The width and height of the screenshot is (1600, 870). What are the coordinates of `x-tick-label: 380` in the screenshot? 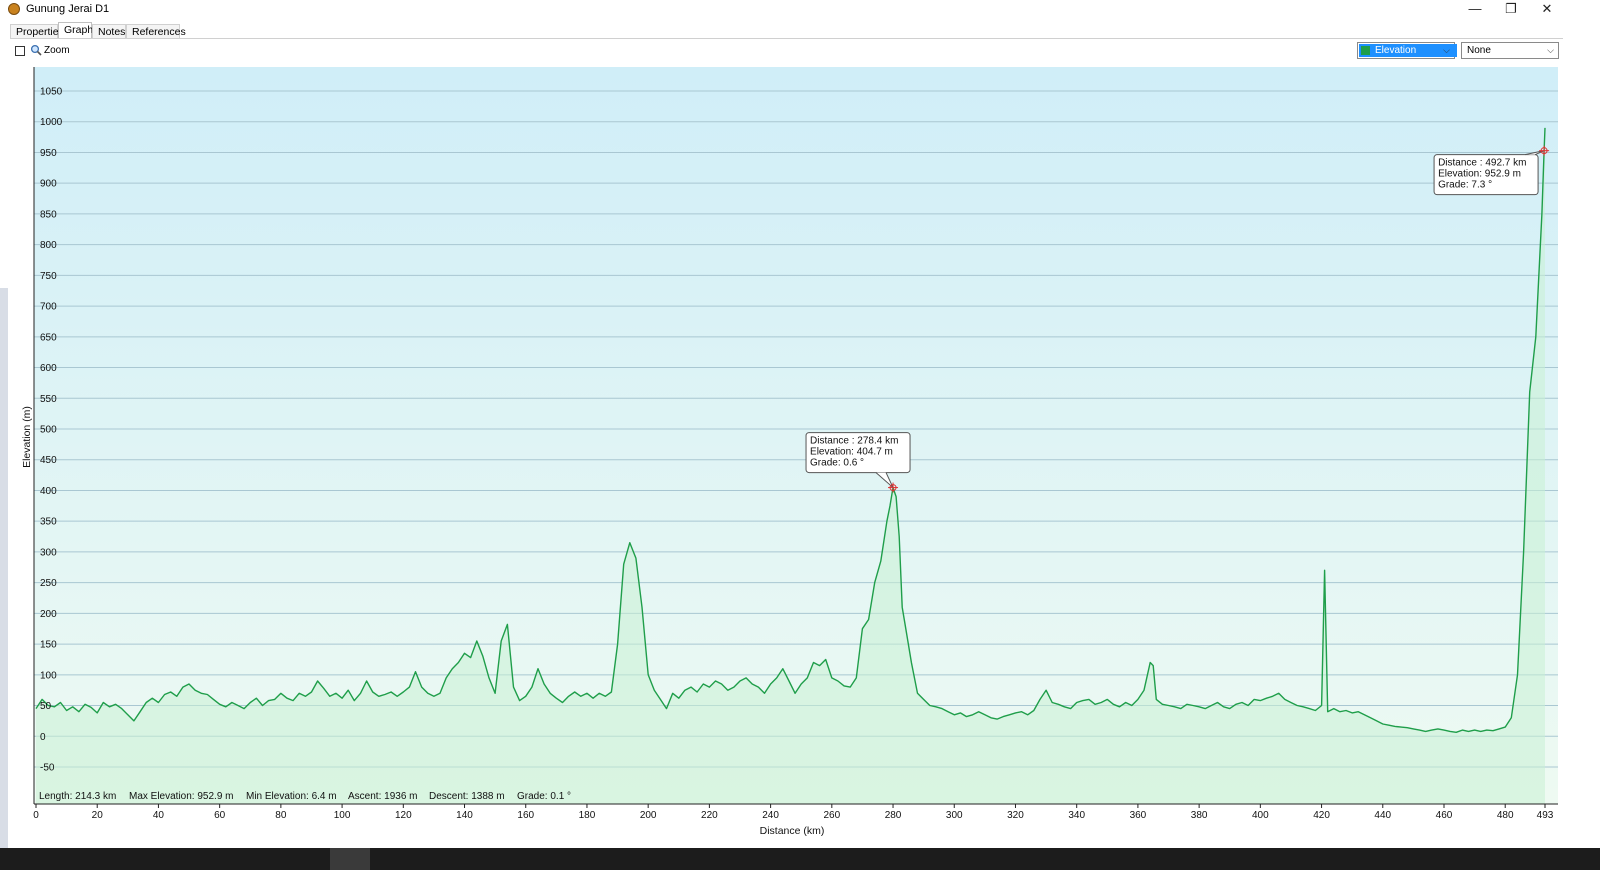 It's located at (1199, 815).